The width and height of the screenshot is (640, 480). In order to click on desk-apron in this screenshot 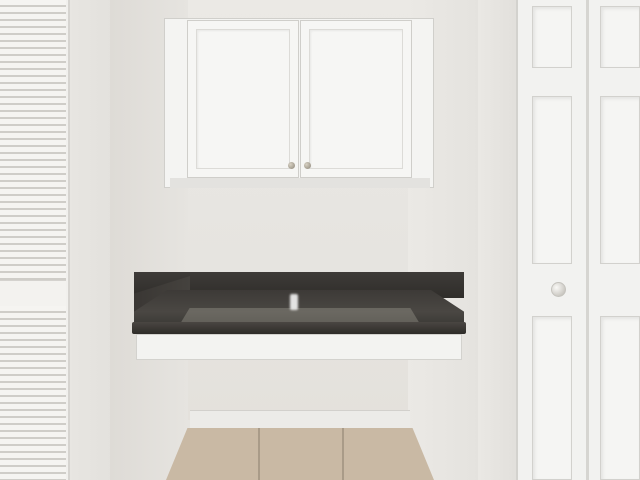, I will do `click(299, 347)`.